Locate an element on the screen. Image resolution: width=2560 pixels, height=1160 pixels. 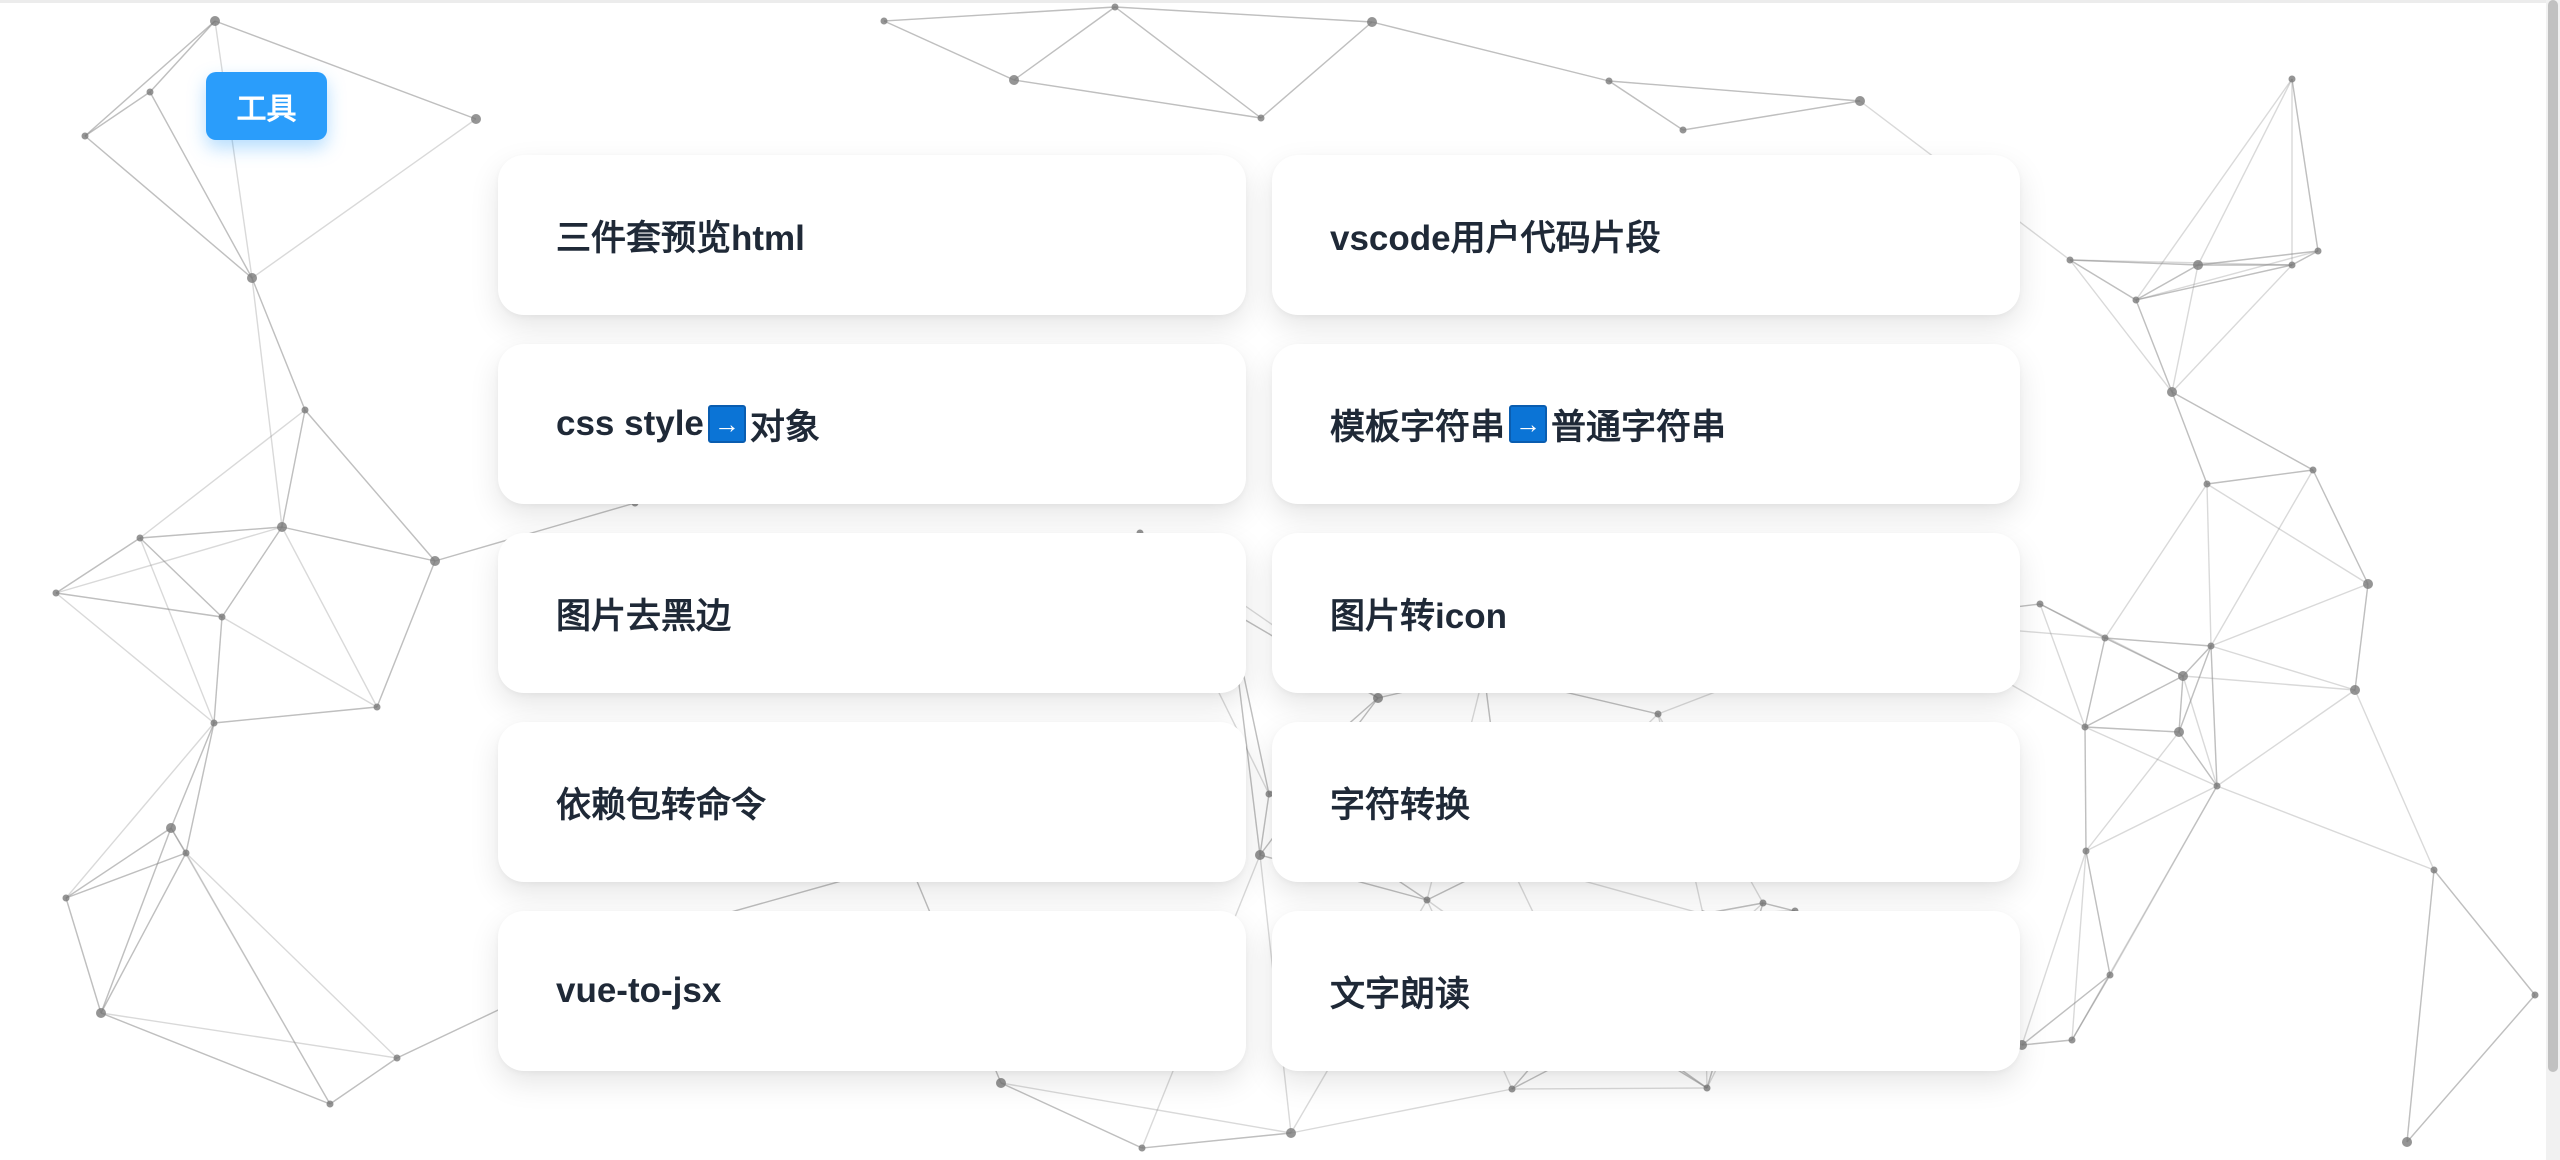
tool-label-text: 三件套预览html is located at coordinates (680, 238).